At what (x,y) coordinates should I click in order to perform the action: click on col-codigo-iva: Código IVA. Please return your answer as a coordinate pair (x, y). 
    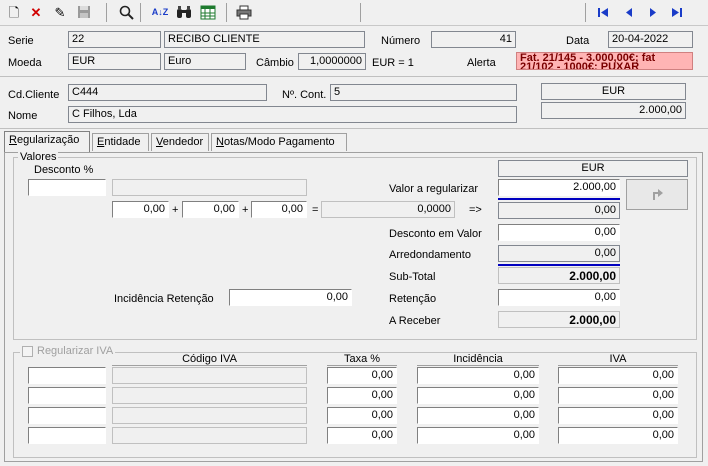
    Looking at the image, I should click on (209, 359).